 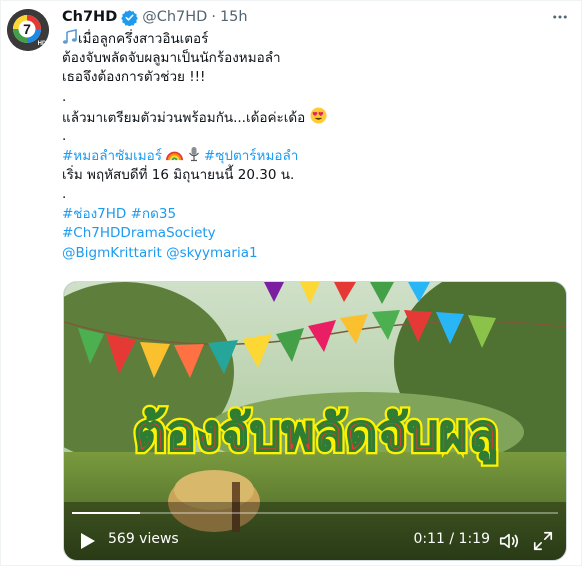 What do you see at coordinates (234, 17) in the screenshot?
I see `tweet-timestamp: 15h` at bounding box center [234, 17].